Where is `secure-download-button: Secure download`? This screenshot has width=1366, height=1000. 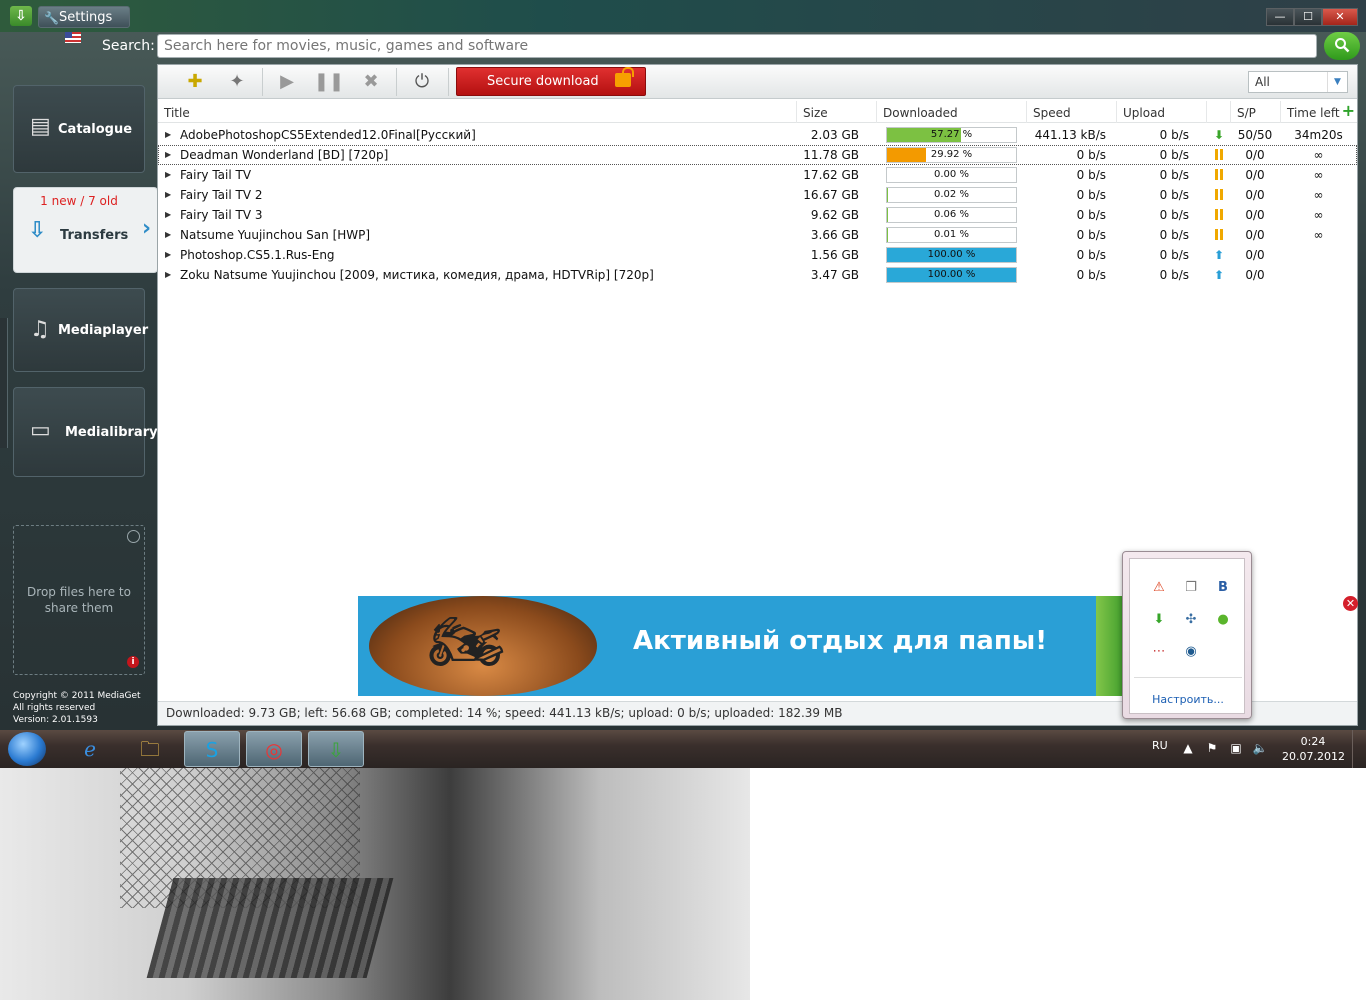
secure-download-button: Secure download is located at coordinates (551, 81).